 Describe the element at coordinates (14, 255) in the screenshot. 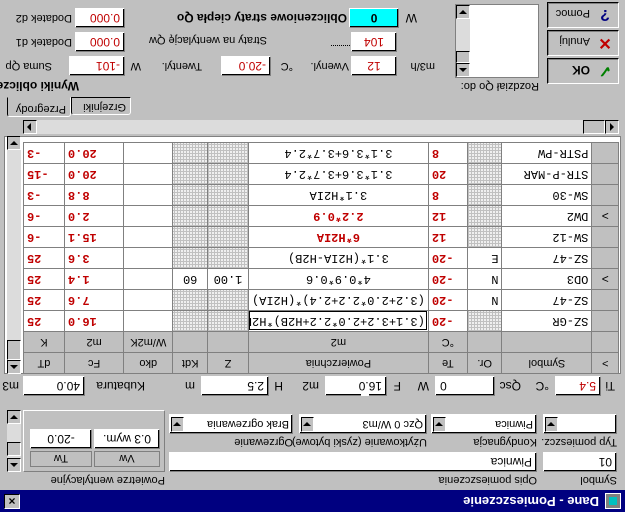

I see `grid-vertical-scrollbar` at that location.